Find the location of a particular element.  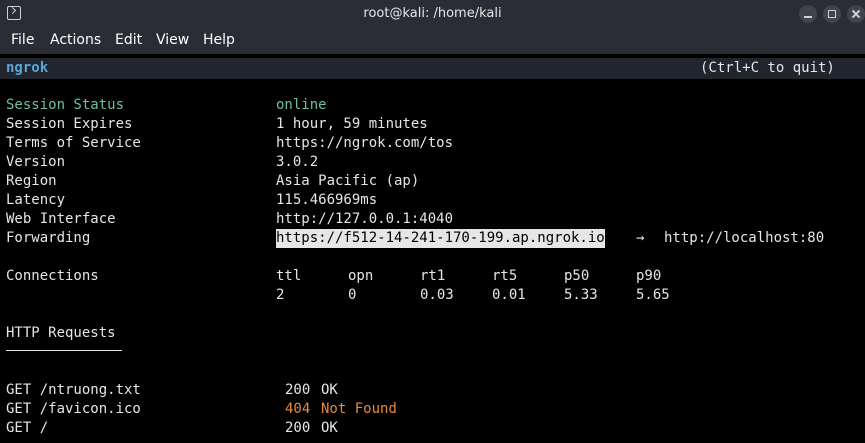

status-label: Session Status is located at coordinates (65, 105).